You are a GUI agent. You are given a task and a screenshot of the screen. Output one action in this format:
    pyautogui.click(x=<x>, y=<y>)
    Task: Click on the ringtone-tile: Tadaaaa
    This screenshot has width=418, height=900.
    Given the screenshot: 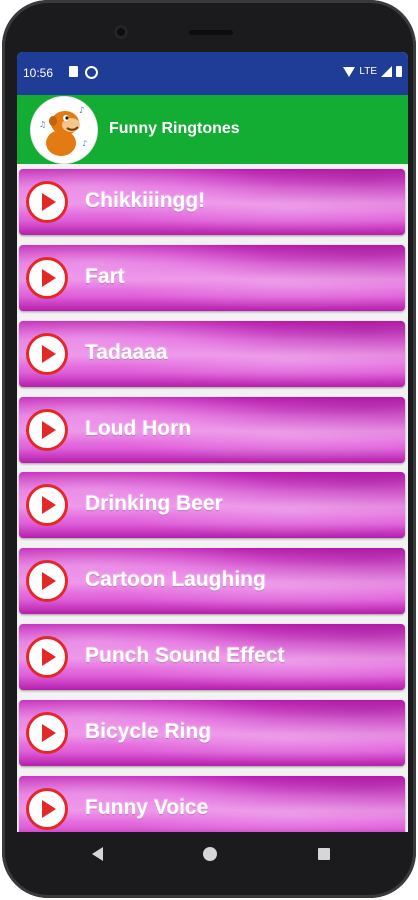 What is the action you would take?
    pyautogui.click(x=212, y=354)
    